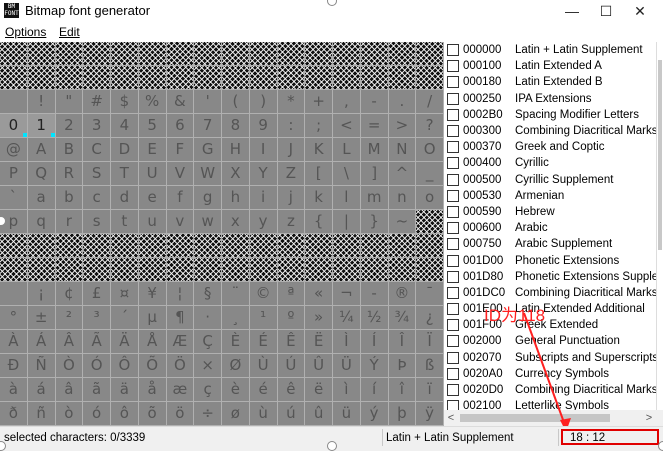  What do you see at coordinates (41, 294) in the screenshot?
I see `glyph-cell: ¡` at bounding box center [41, 294].